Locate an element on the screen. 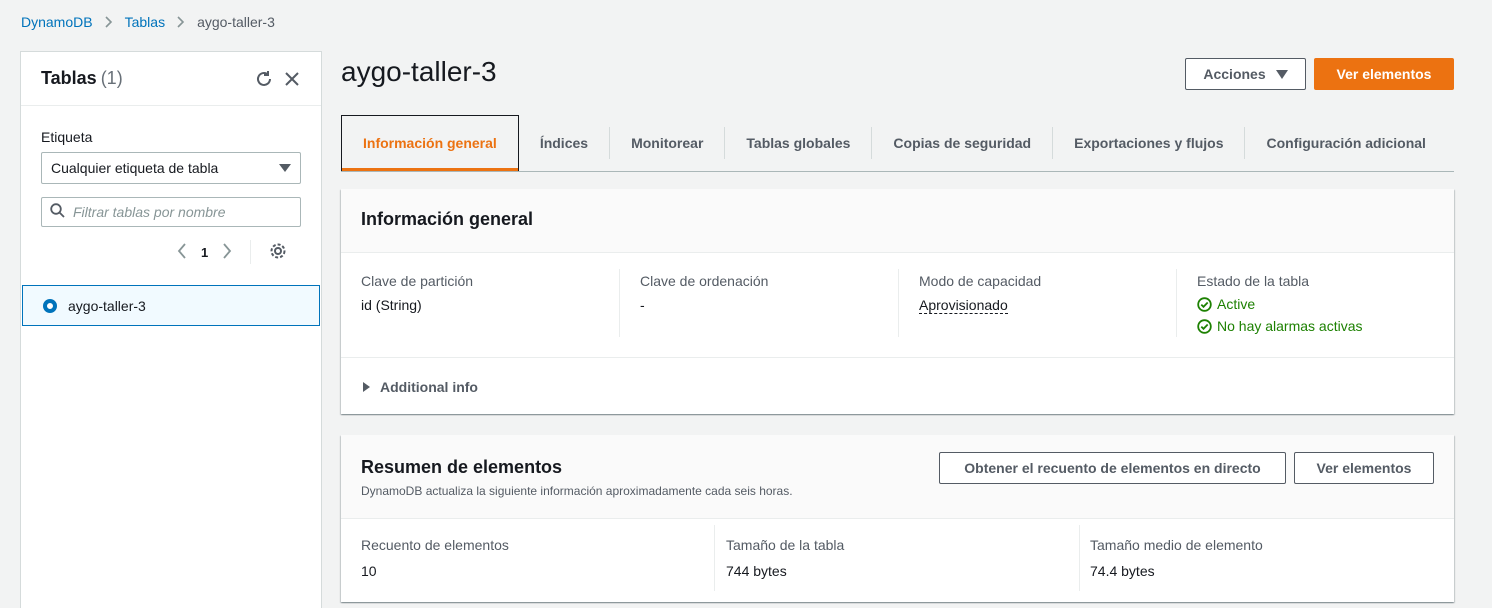 This screenshot has width=1492, height=608. item-count-column: Recuento de elementos 10 is located at coordinates (435, 558).